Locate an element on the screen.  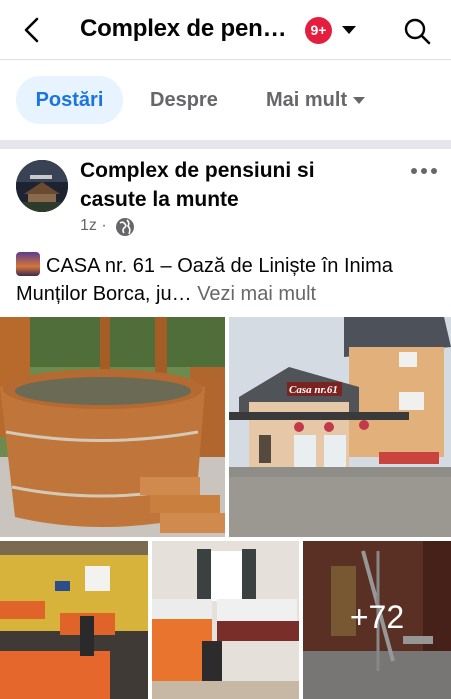
search-icon is located at coordinates (417, 31).